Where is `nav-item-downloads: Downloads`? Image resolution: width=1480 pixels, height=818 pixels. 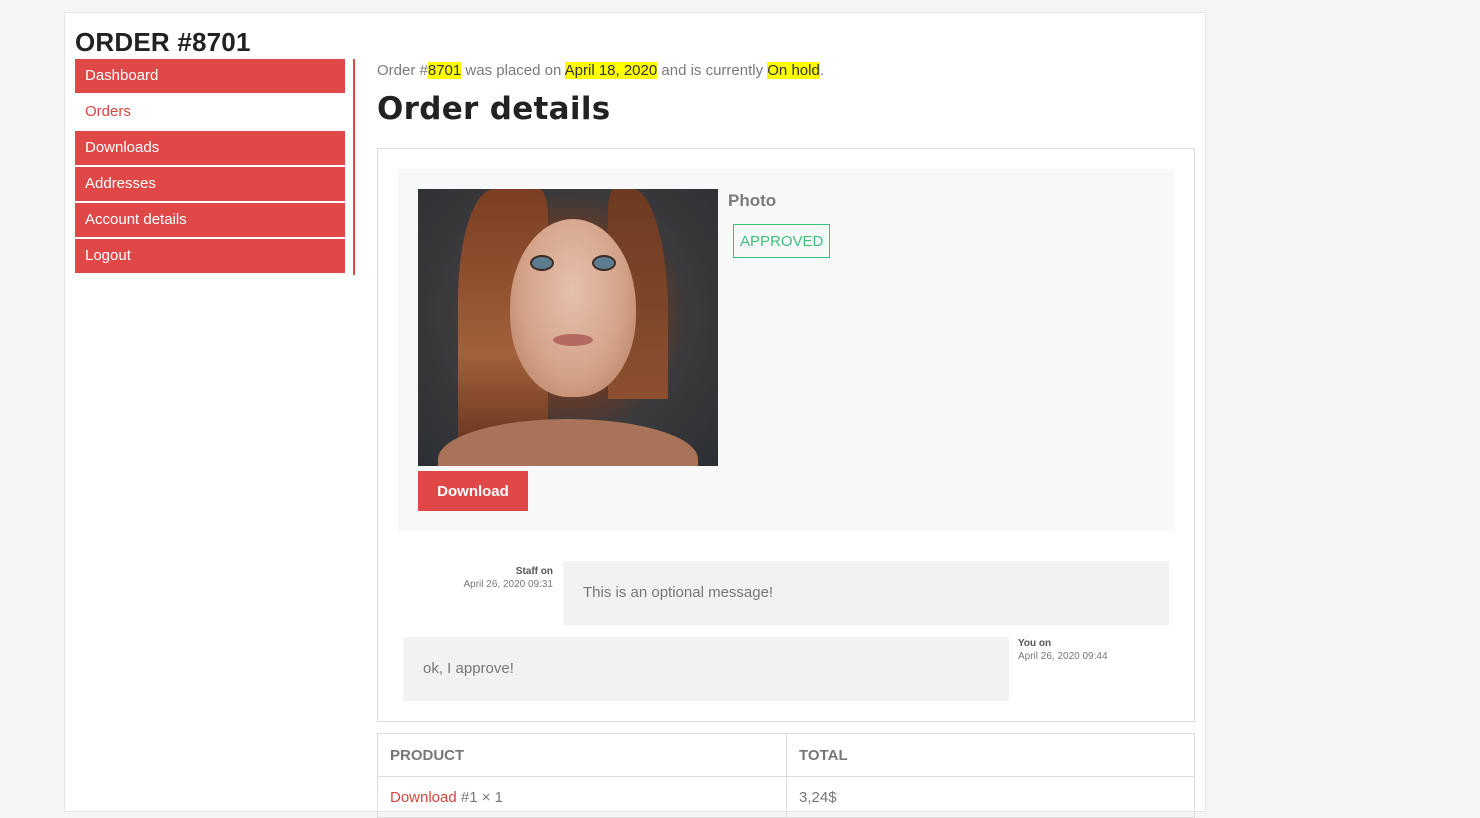 nav-item-downloads: Downloads is located at coordinates (210, 148).